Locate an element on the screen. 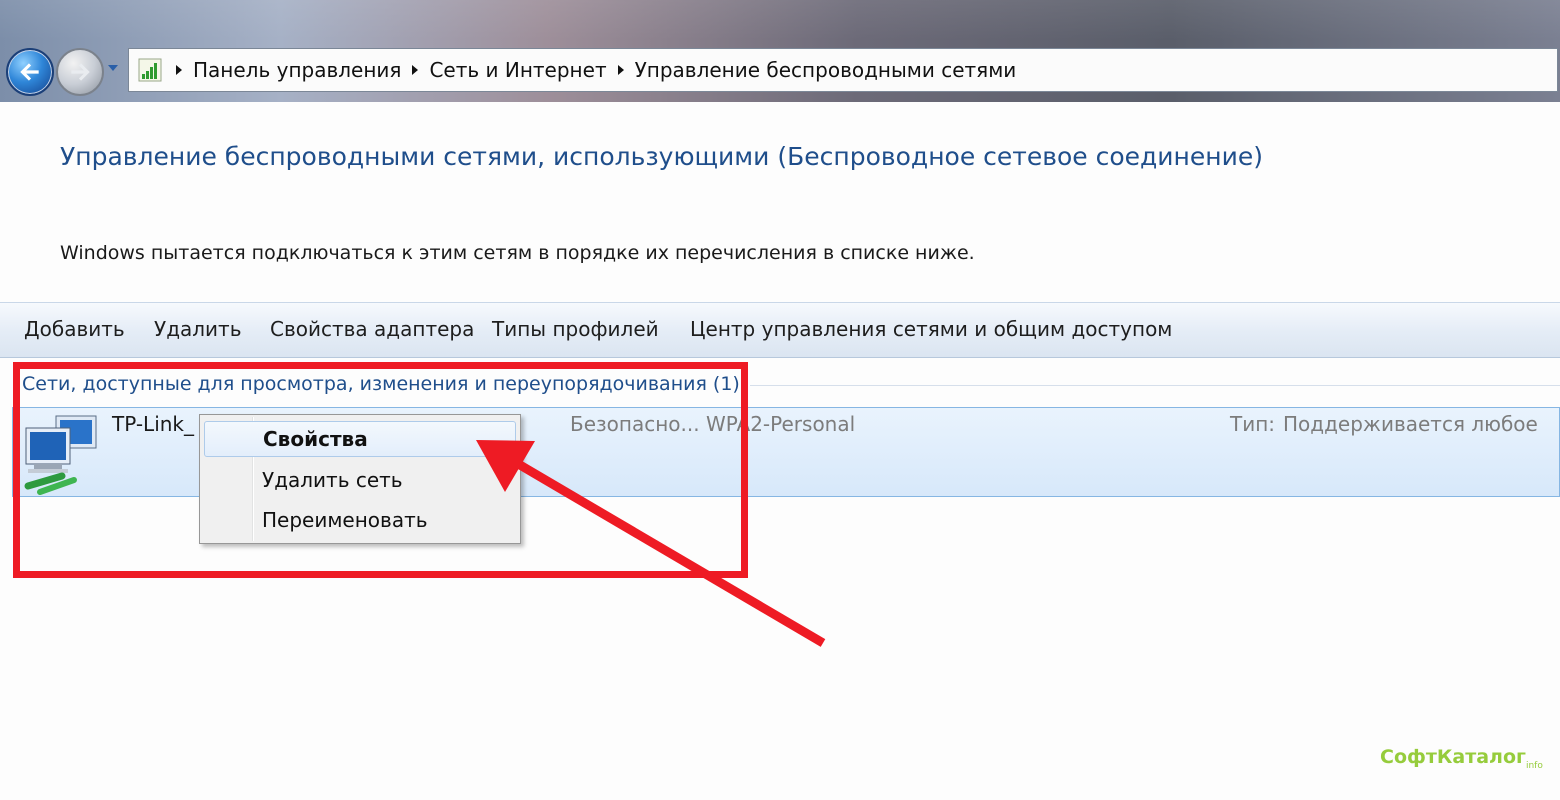 The height and width of the screenshot is (800, 1560). back-button is located at coordinates (30, 72).